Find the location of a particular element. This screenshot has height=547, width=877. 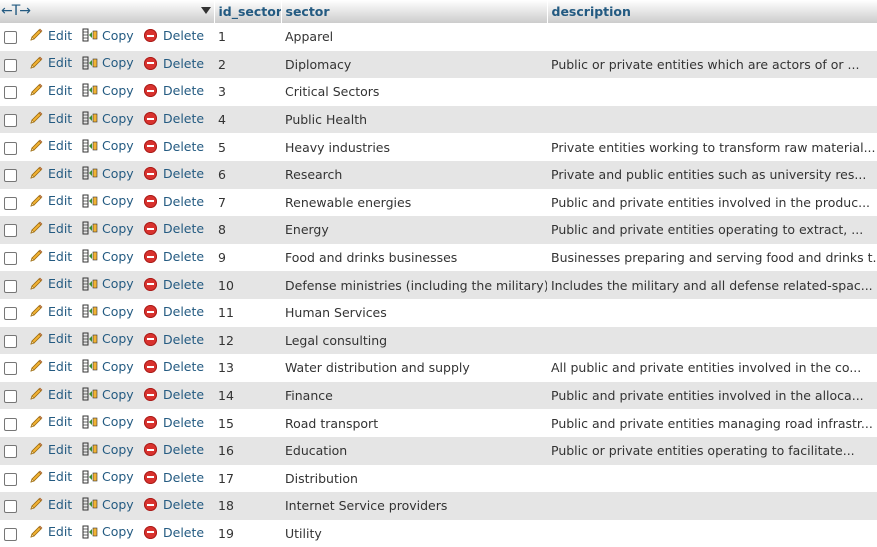

cell-id-sector: 13 is located at coordinates (247, 368).